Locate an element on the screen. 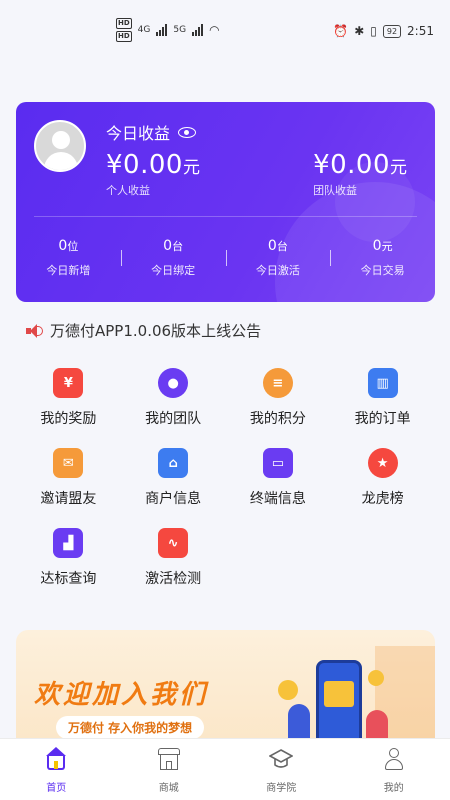 This screenshot has height=800, width=450. speaker-icon is located at coordinates (35, 331).